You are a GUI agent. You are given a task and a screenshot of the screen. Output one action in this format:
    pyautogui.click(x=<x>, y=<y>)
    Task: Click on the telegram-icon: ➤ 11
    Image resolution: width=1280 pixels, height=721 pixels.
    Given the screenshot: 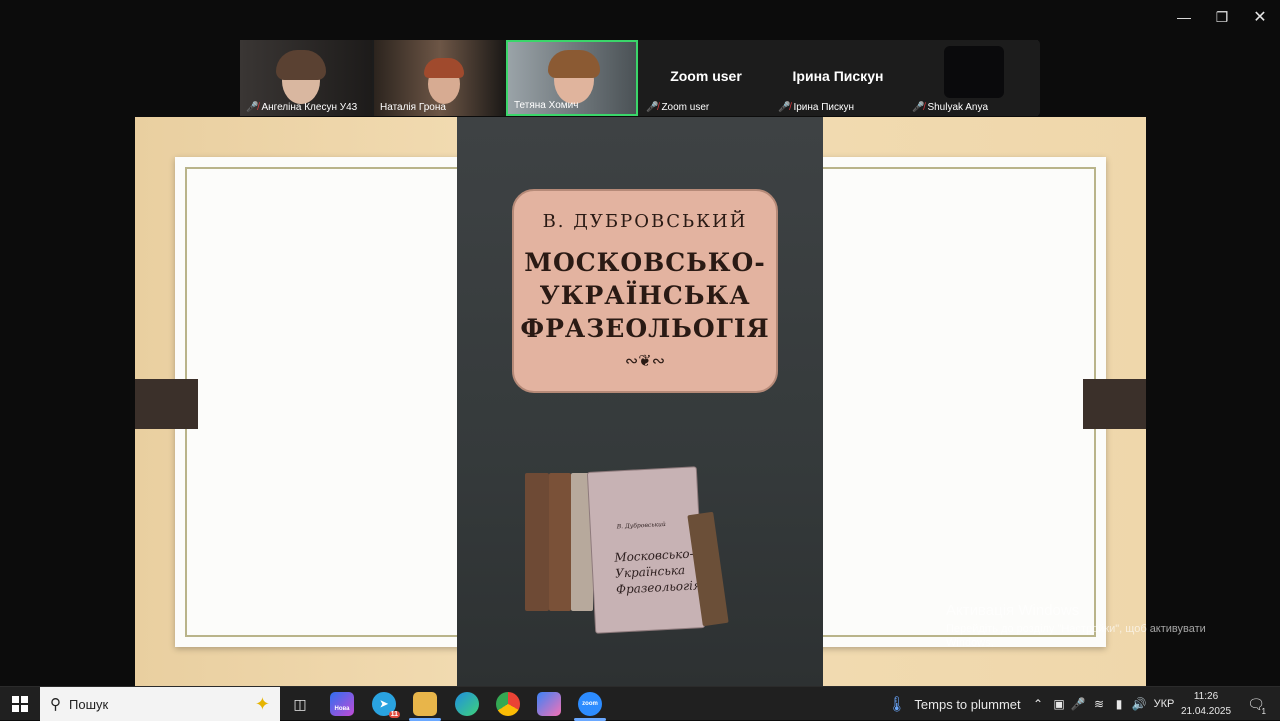 What is the action you would take?
    pyautogui.click(x=386, y=705)
    